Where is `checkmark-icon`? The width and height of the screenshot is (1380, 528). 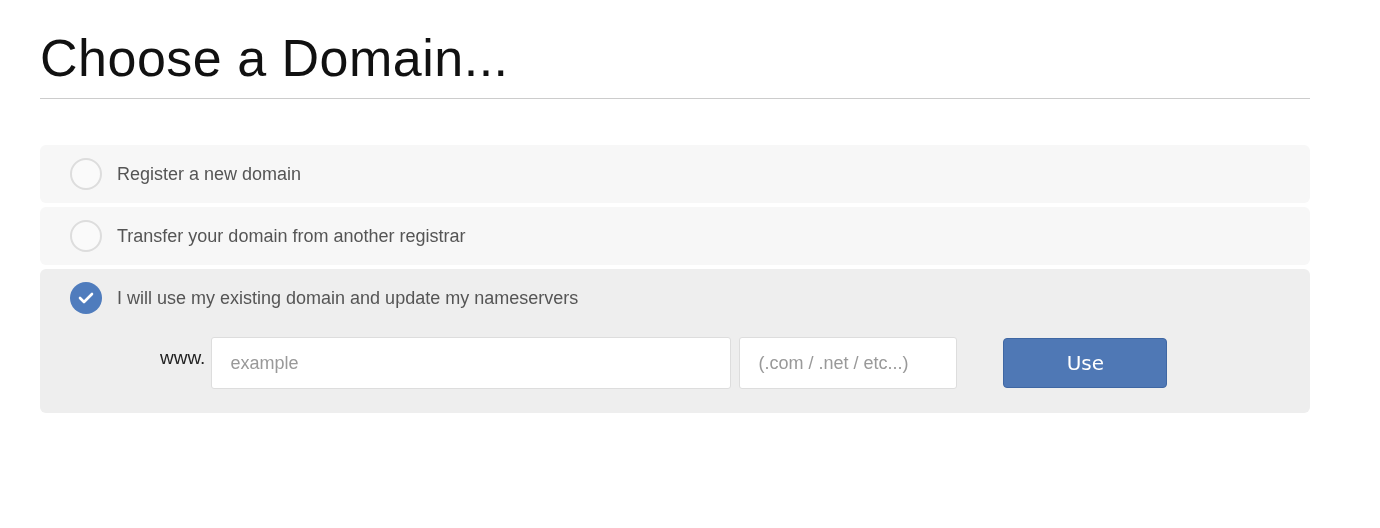 checkmark-icon is located at coordinates (86, 298).